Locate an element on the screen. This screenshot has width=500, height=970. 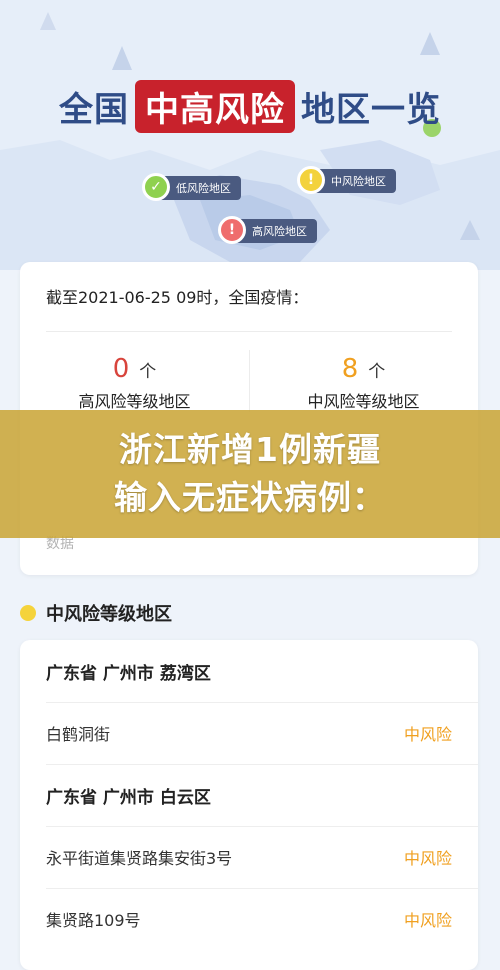
mid-risk-stat: 8个 中风险等级地区 is located at coordinates (363, 383).